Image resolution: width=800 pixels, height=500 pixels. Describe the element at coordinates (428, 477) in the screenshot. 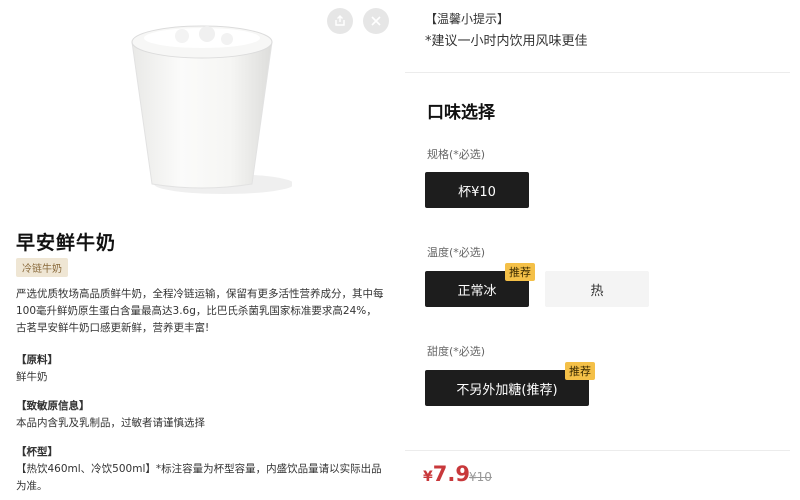

I see `currency-symbol: ¥` at that location.